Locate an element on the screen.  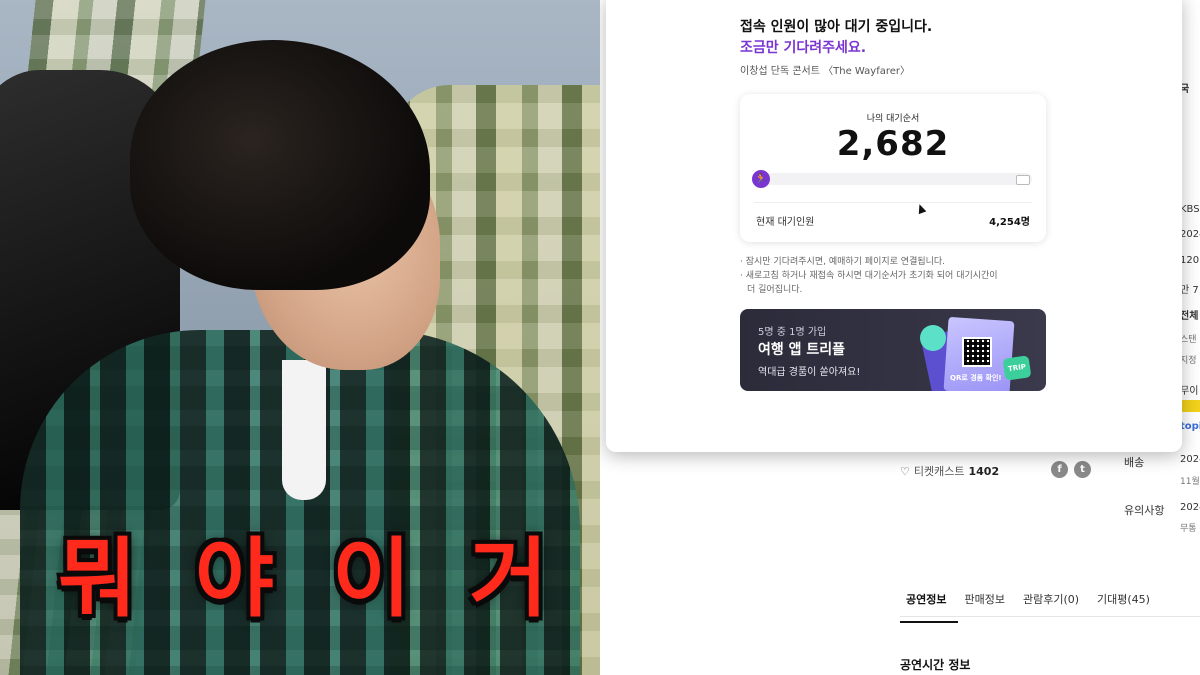
ticket-icon is located at coordinates (1023, 180).